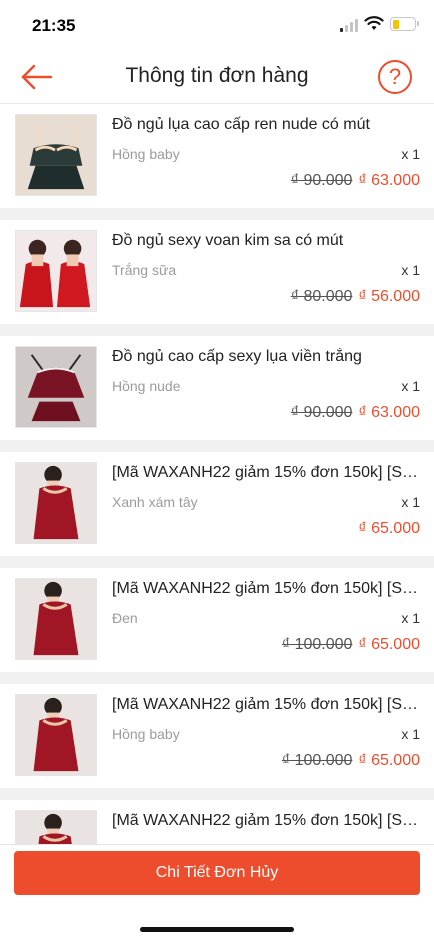  Describe the element at coordinates (228, 240) in the screenshot. I see `product-name: Đồ ngủ sexy voan kim sa có mút` at that location.